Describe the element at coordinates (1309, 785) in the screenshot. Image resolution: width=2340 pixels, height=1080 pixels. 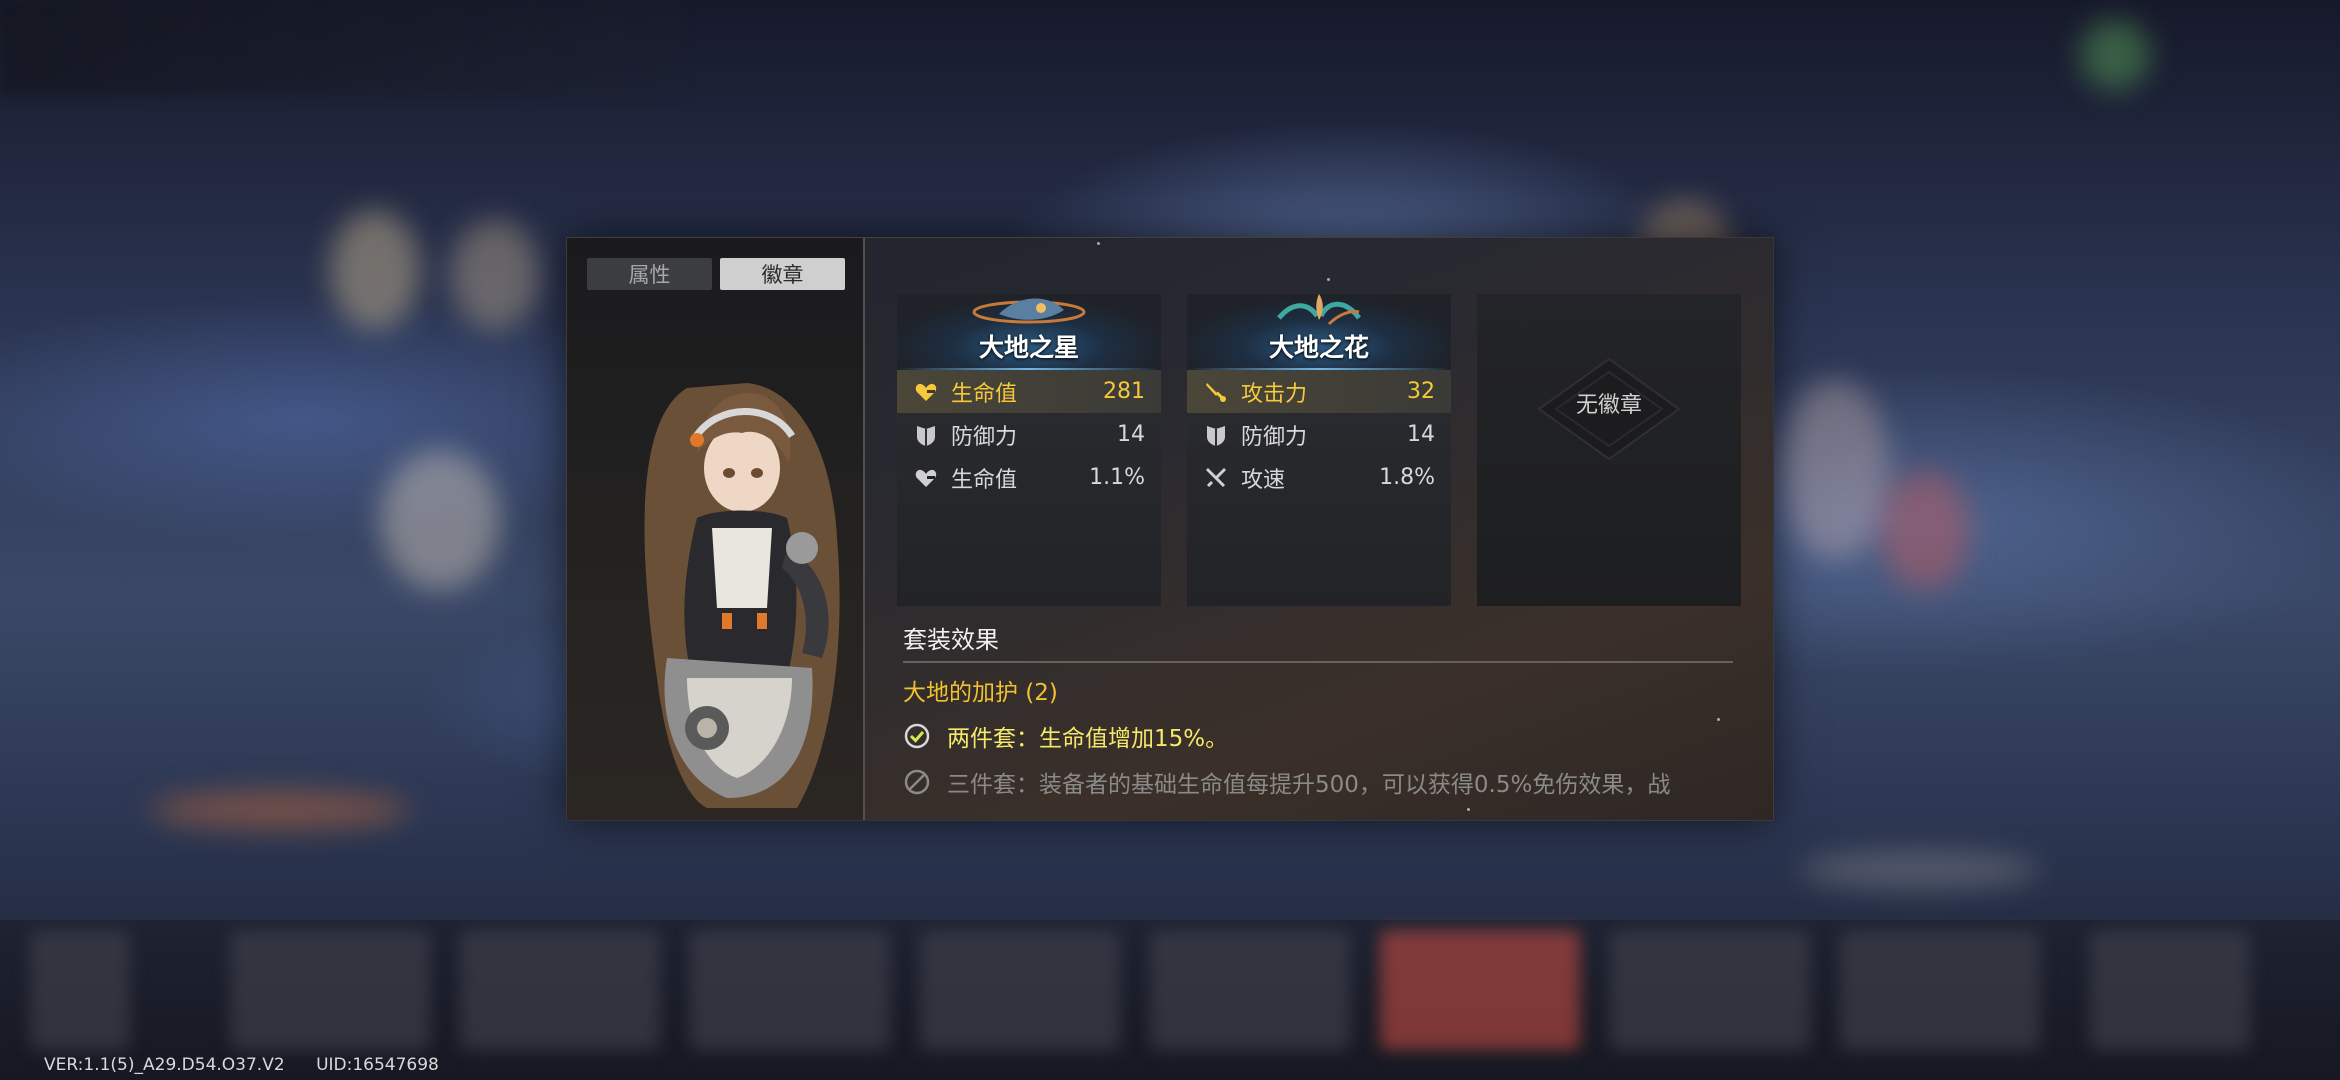
I see `set-bonus-text: 三件套：装备者的基础生命值每提升500，可以获得0.5%免伤效果，战` at that location.